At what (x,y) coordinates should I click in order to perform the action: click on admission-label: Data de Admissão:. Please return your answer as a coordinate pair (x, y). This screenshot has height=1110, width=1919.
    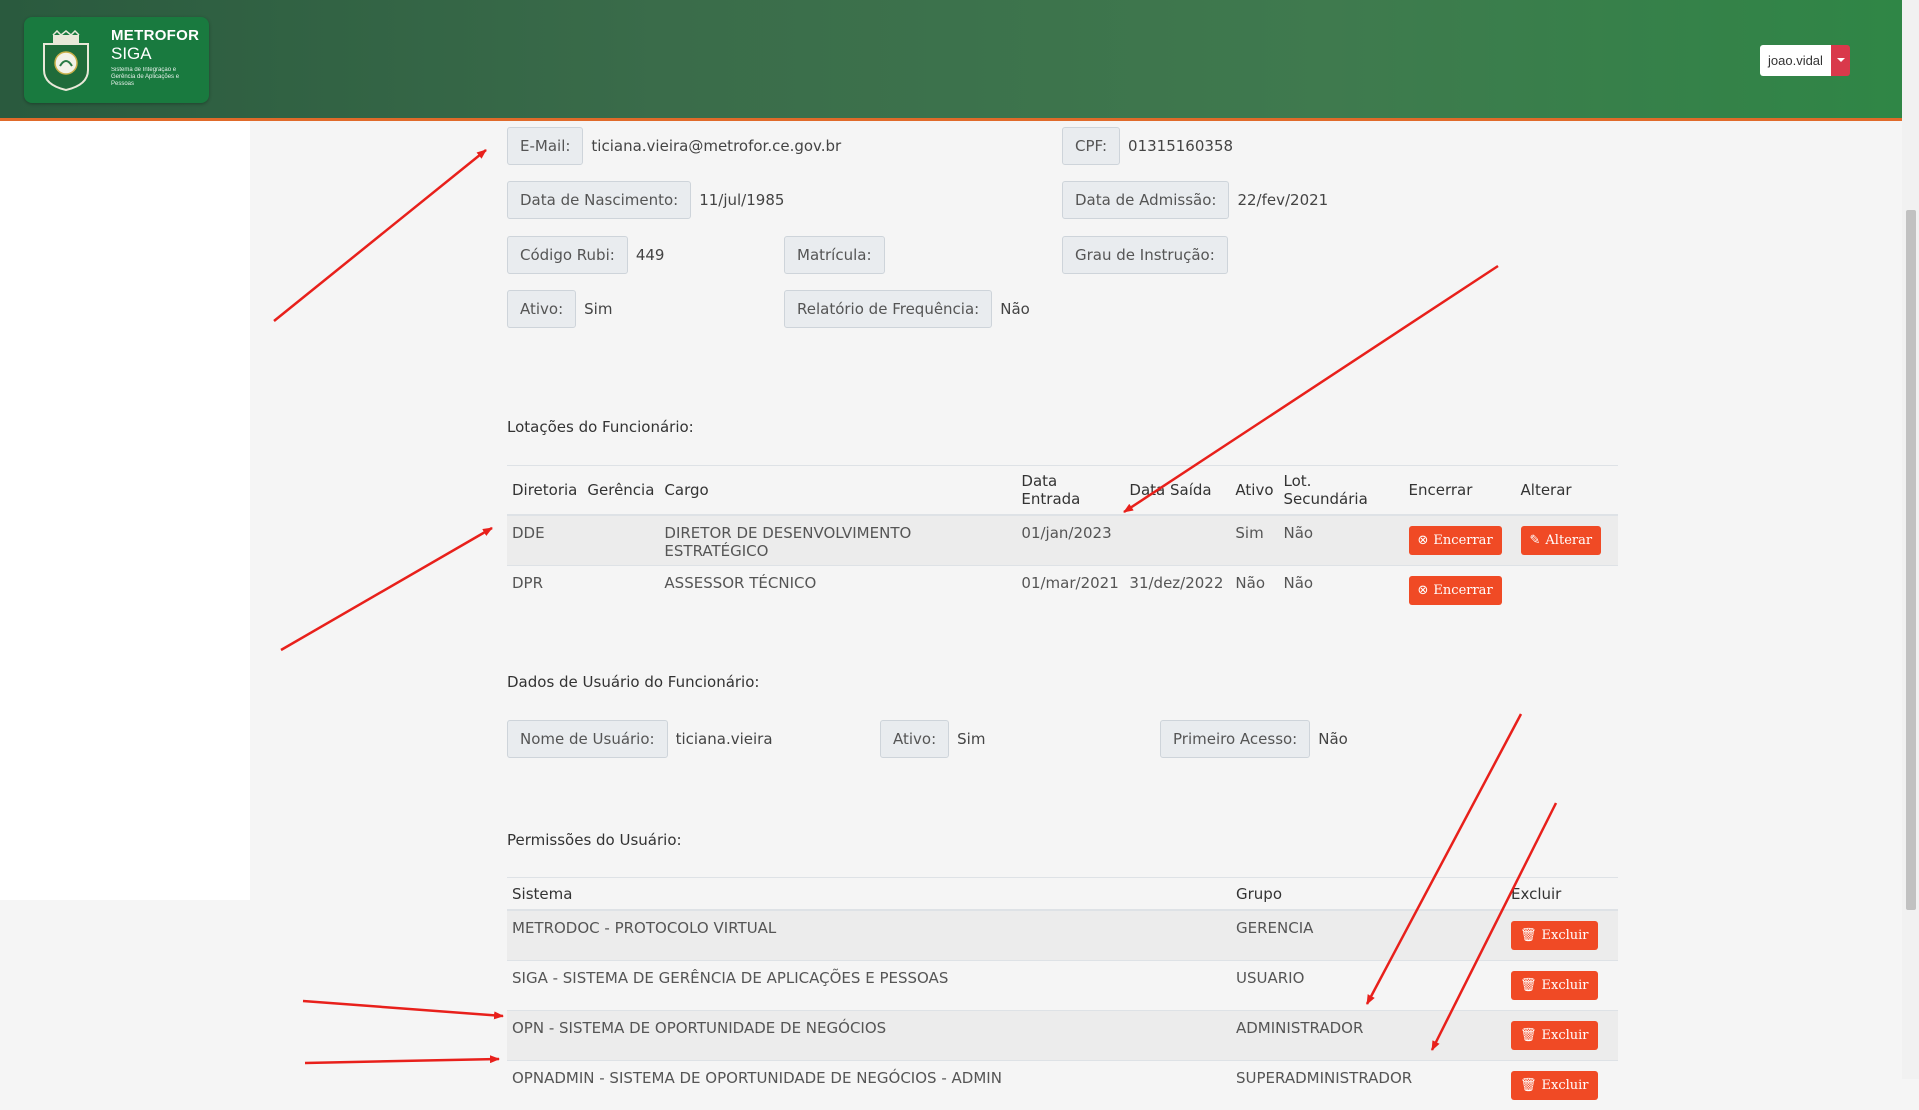
    Looking at the image, I should click on (1145, 200).